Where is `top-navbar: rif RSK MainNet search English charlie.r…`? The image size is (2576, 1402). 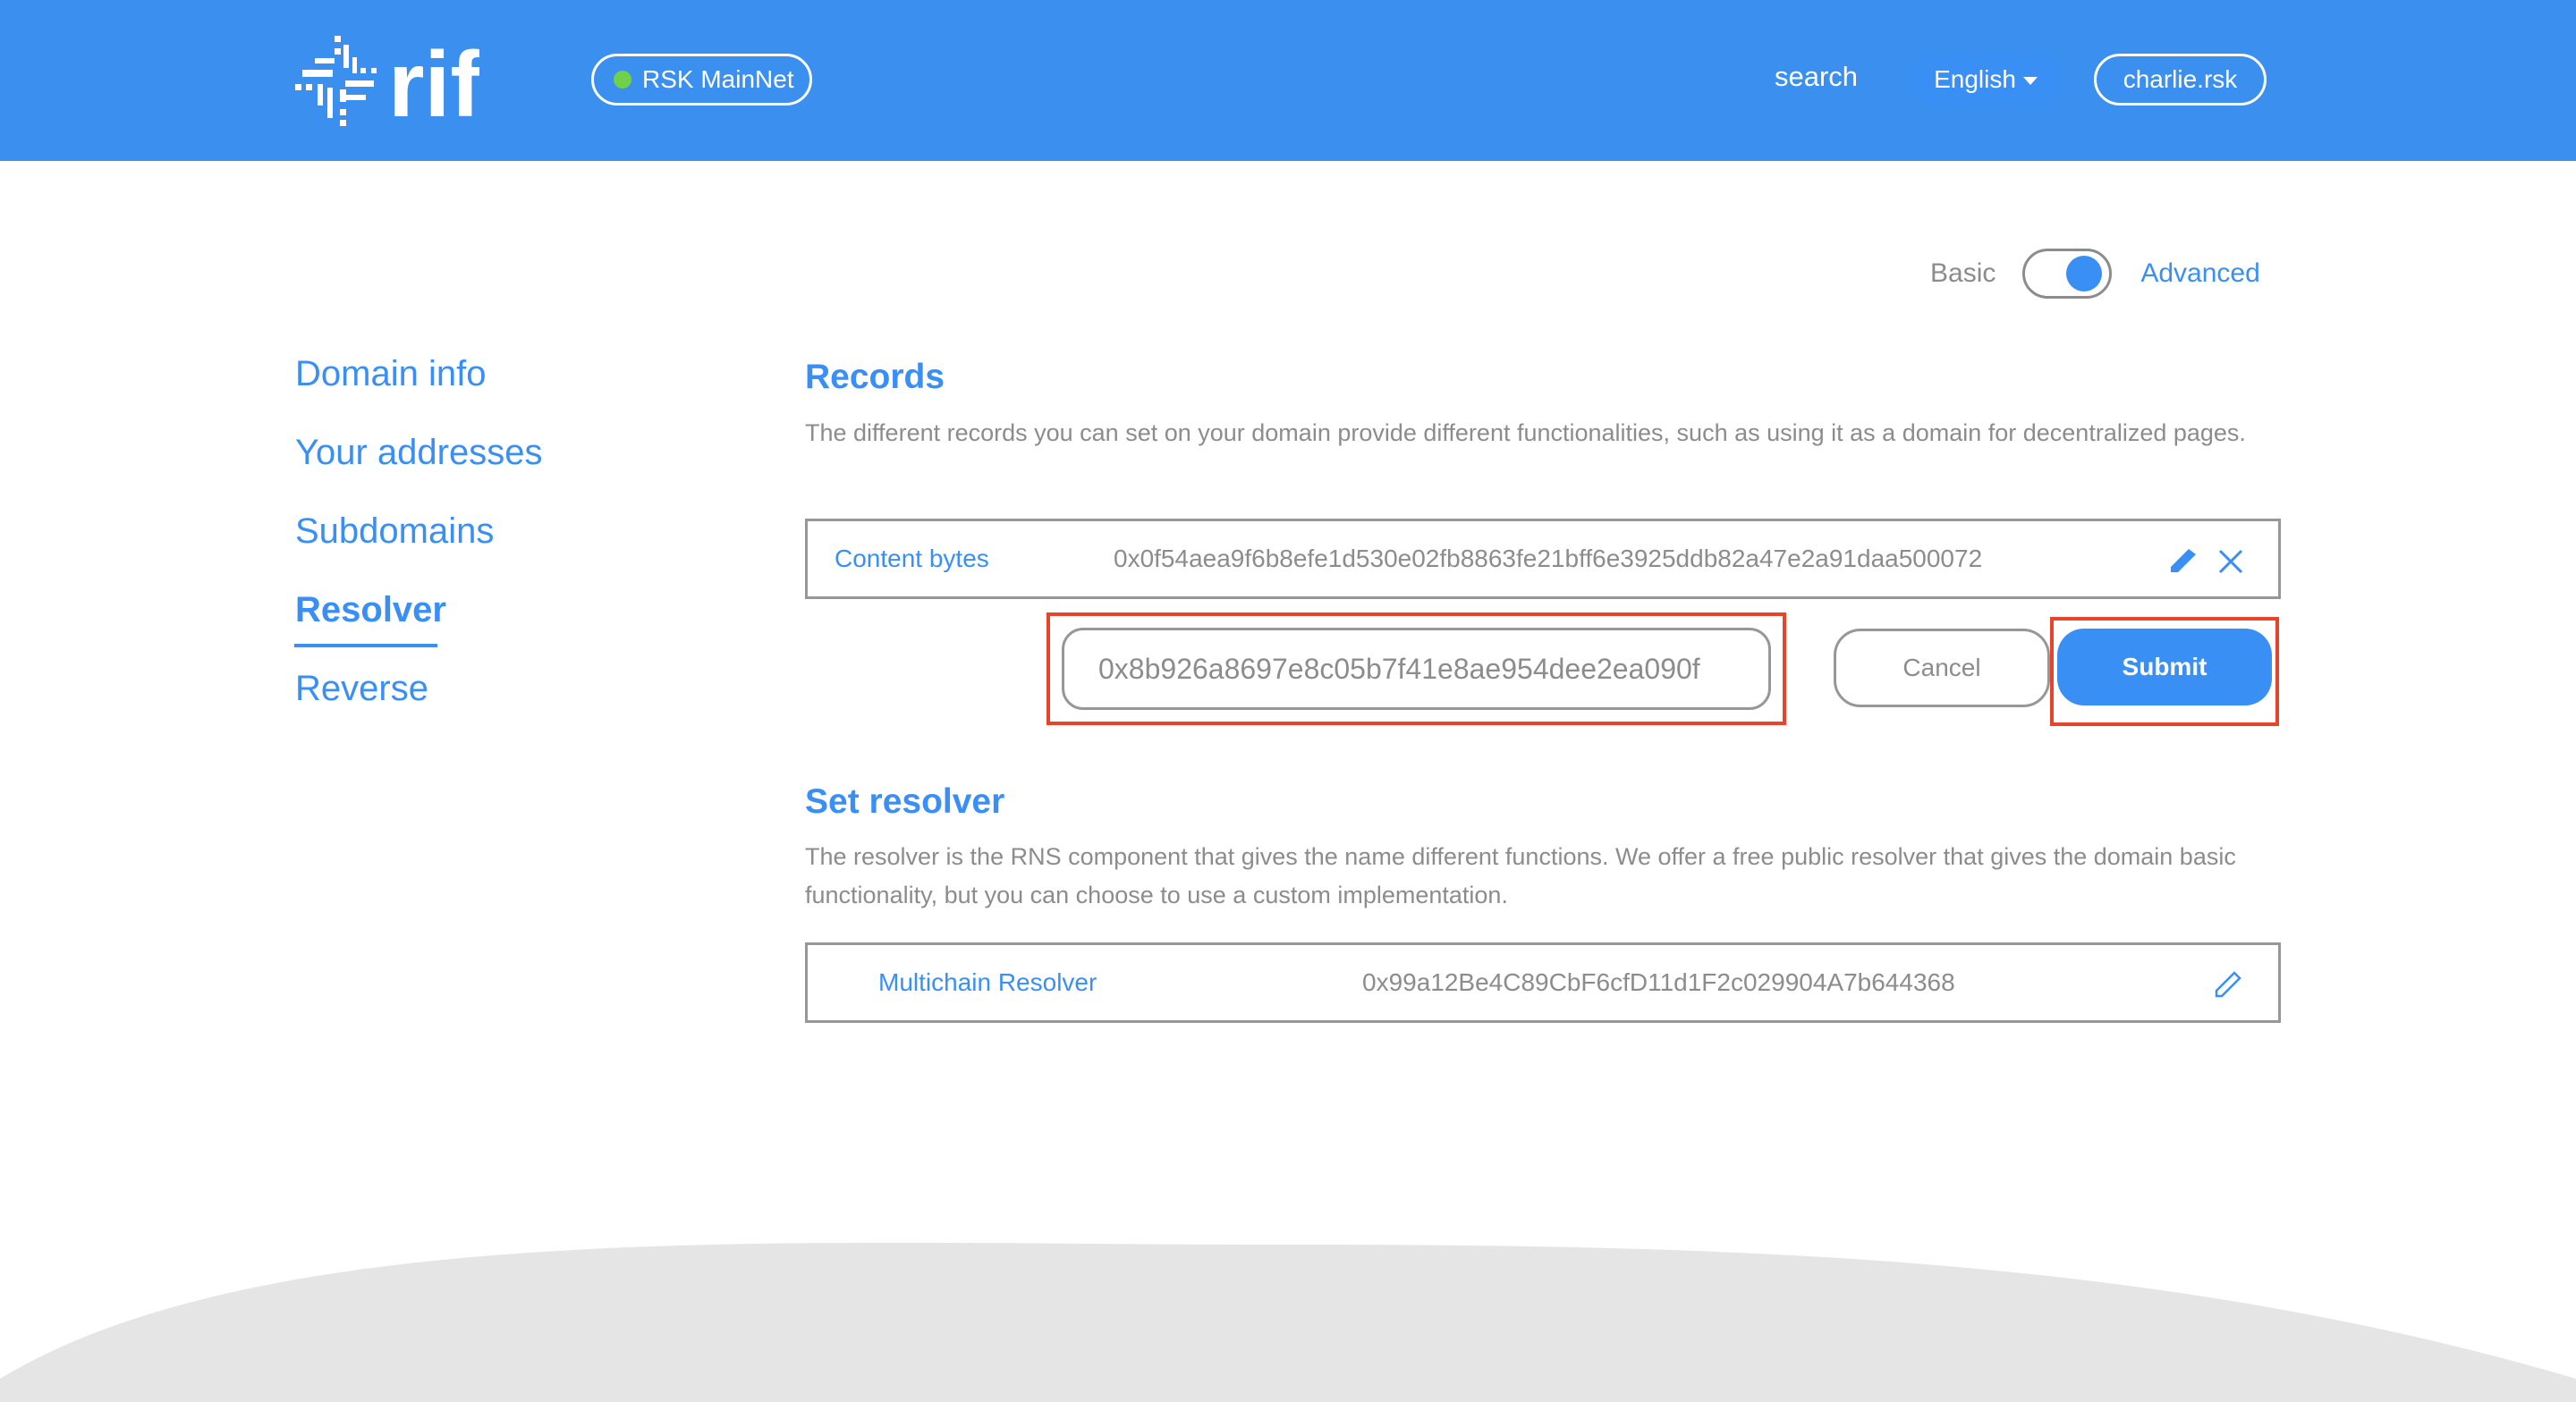 top-navbar: rif RSK MainNet search English charlie.r… is located at coordinates (1288, 81).